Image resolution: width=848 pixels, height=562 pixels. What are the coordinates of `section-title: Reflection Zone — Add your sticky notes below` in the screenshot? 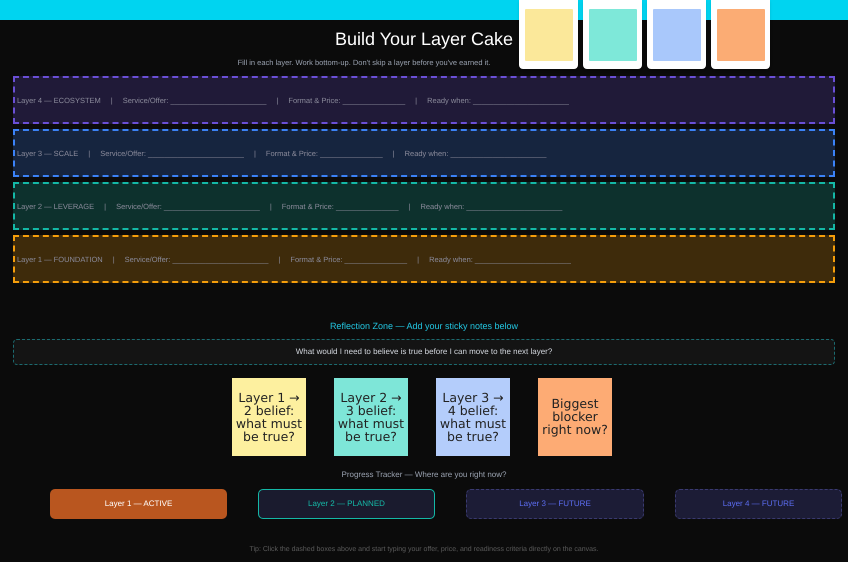 It's located at (424, 327).